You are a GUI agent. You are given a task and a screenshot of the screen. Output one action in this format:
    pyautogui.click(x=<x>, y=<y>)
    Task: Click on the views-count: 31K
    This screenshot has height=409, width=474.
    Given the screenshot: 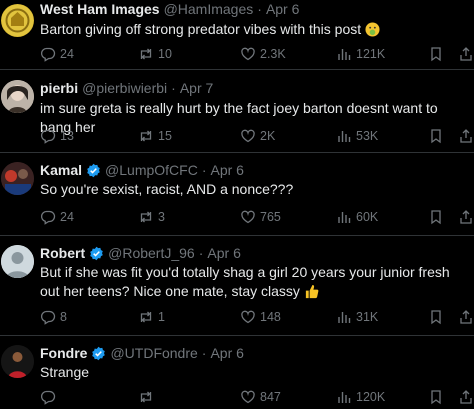 What is the action you would take?
    pyautogui.click(x=367, y=317)
    